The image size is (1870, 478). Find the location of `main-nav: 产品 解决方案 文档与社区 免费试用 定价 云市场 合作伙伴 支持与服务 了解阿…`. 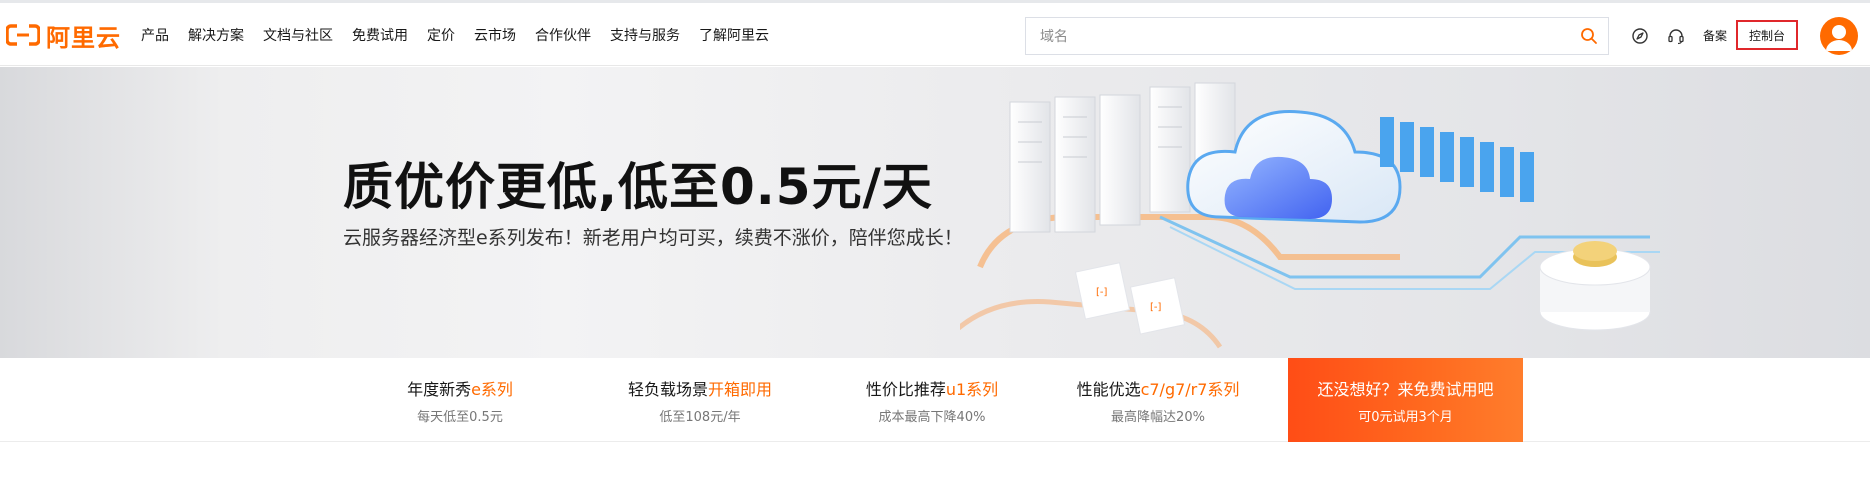

main-nav: 产品 解决方案 文档与社区 免费试用 定价 云市场 合作伙伴 支持与服务 了解阿… is located at coordinates (455, 34).